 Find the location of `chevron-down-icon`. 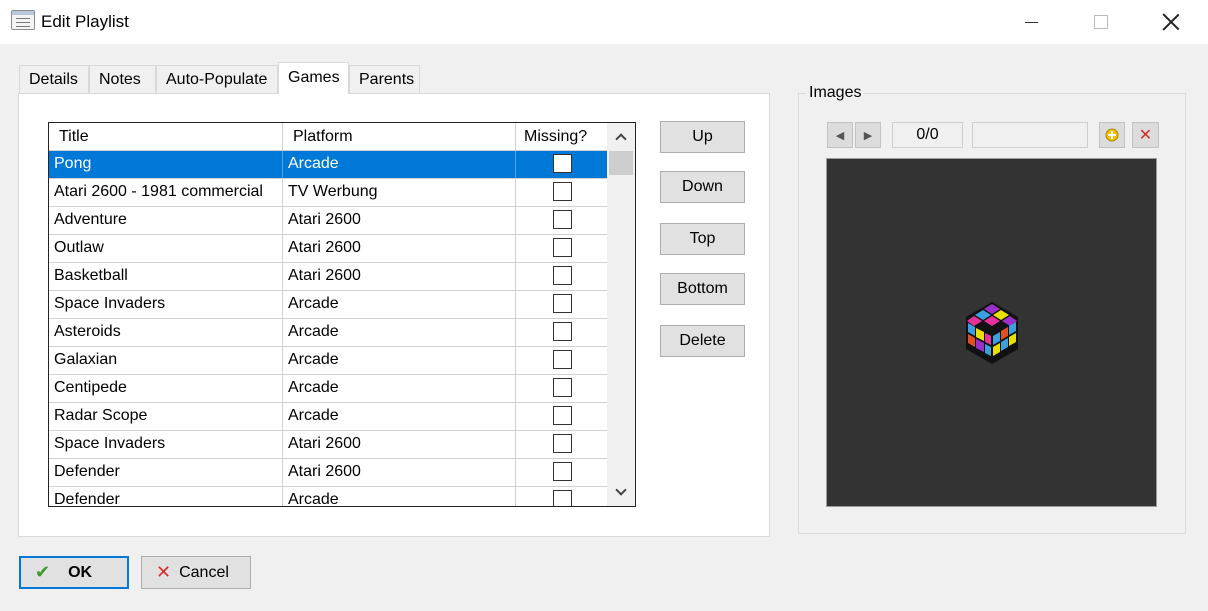

chevron-down-icon is located at coordinates (621, 490).